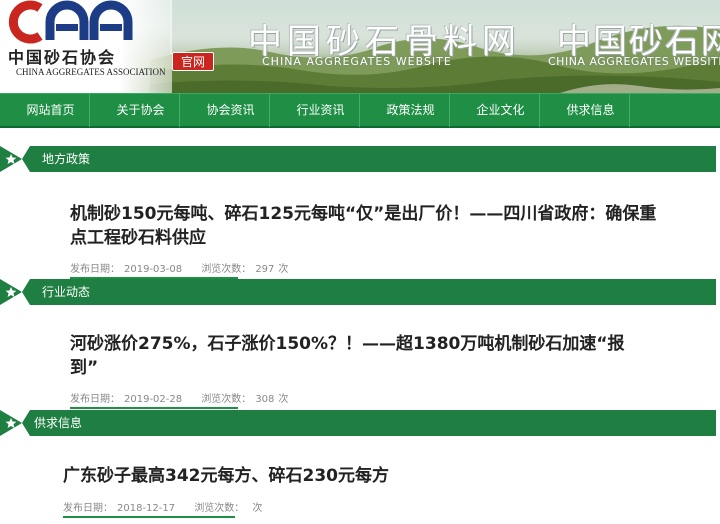 Image resolution: width=720 pixels, height=524 pixels. I want to click on article-meta: 发布日期： 2019-02-28 浏览次数： 308 次, so click(181, 399).